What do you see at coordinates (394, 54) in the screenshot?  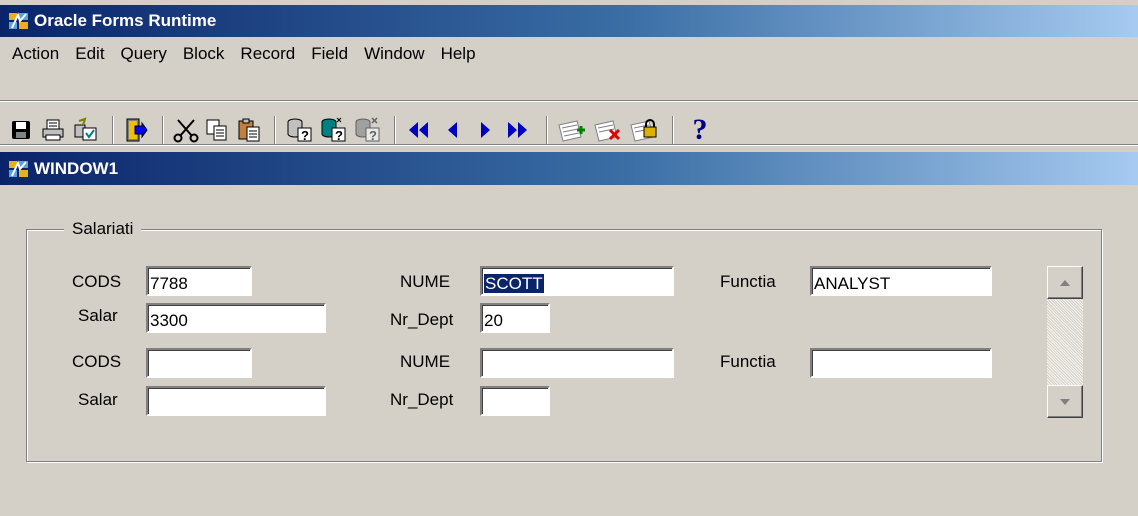 I see `menu-window: Window` at bounding box center [394, 54].